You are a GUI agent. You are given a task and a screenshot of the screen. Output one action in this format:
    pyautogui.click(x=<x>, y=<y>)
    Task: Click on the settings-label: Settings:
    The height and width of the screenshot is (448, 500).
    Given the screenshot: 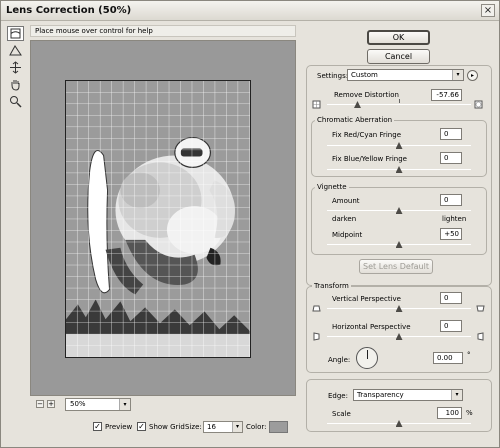 What is the action you would take?
    pyautogui.click(x=333, y=76)
    